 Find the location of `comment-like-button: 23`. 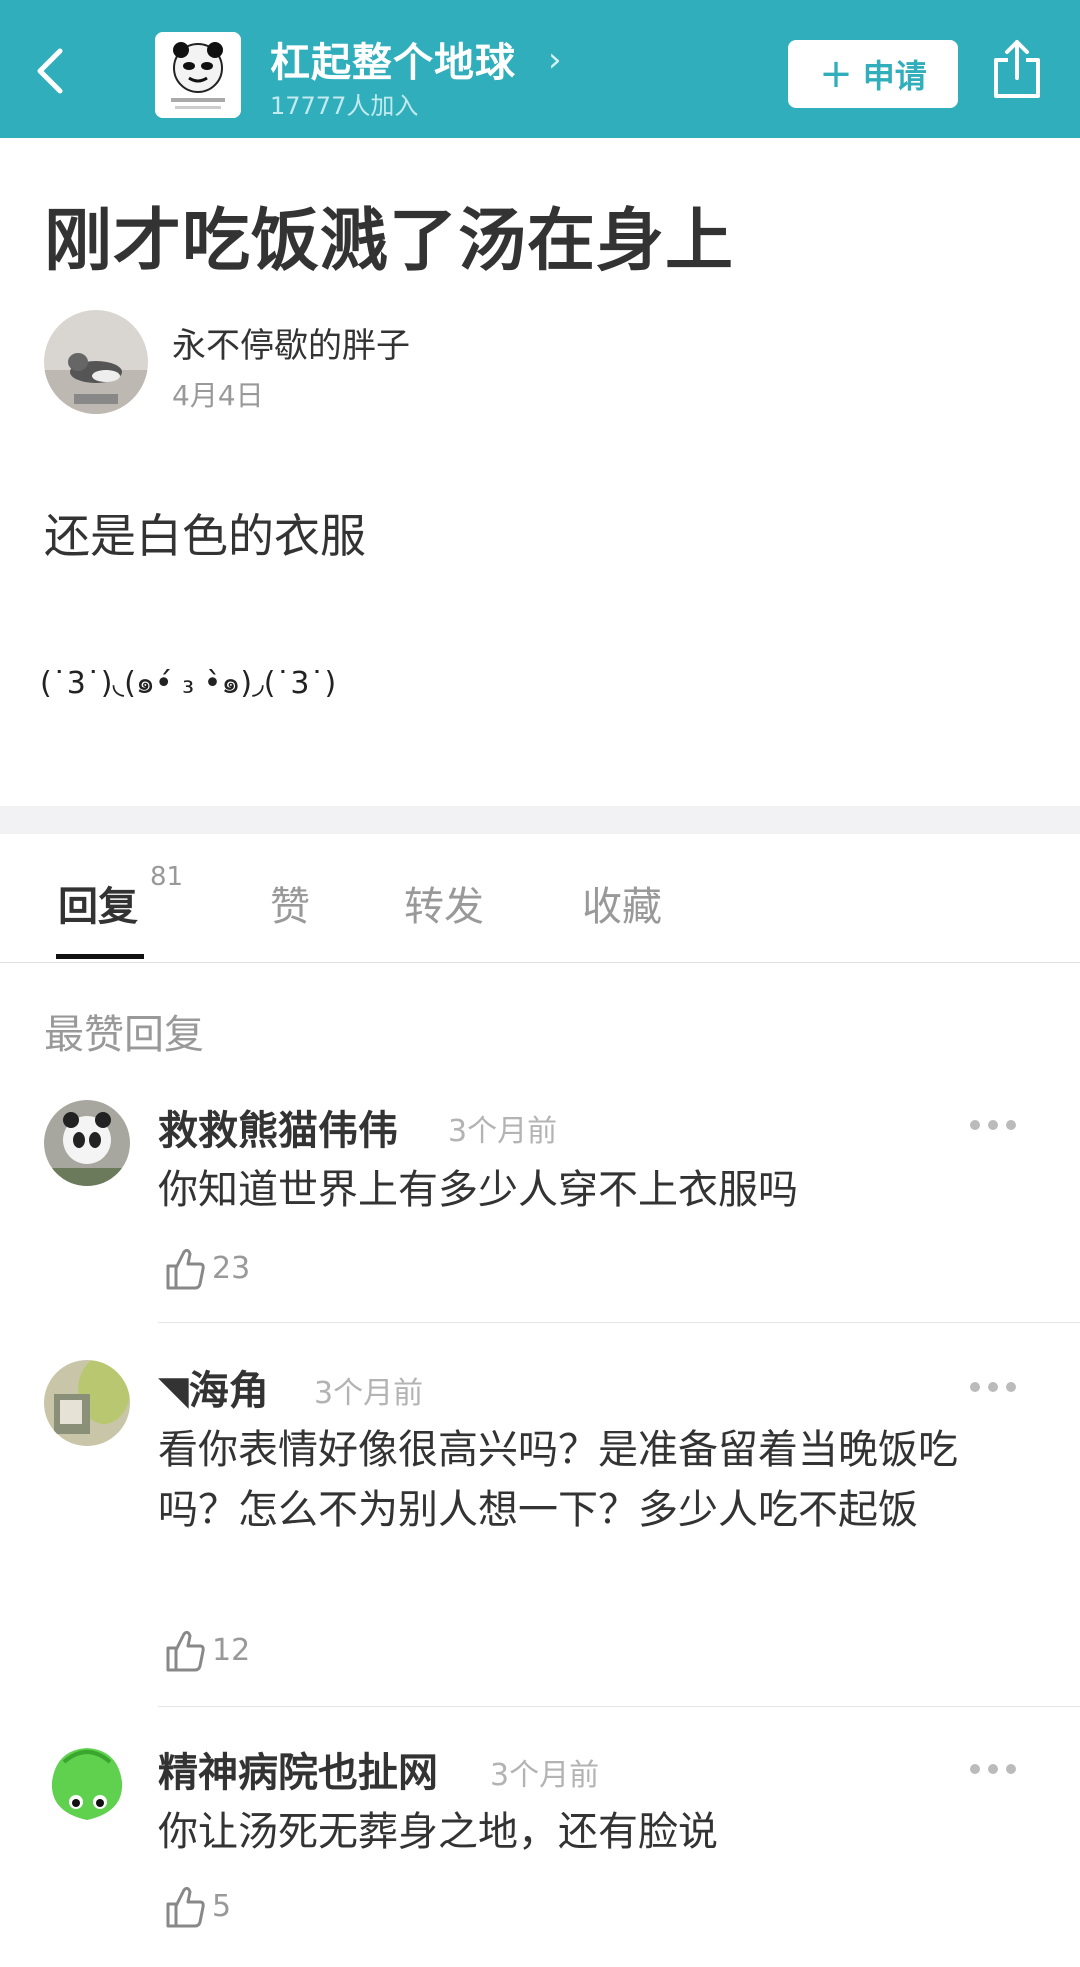

comment-like-button: 23 is located at coordinates (207, 1268).